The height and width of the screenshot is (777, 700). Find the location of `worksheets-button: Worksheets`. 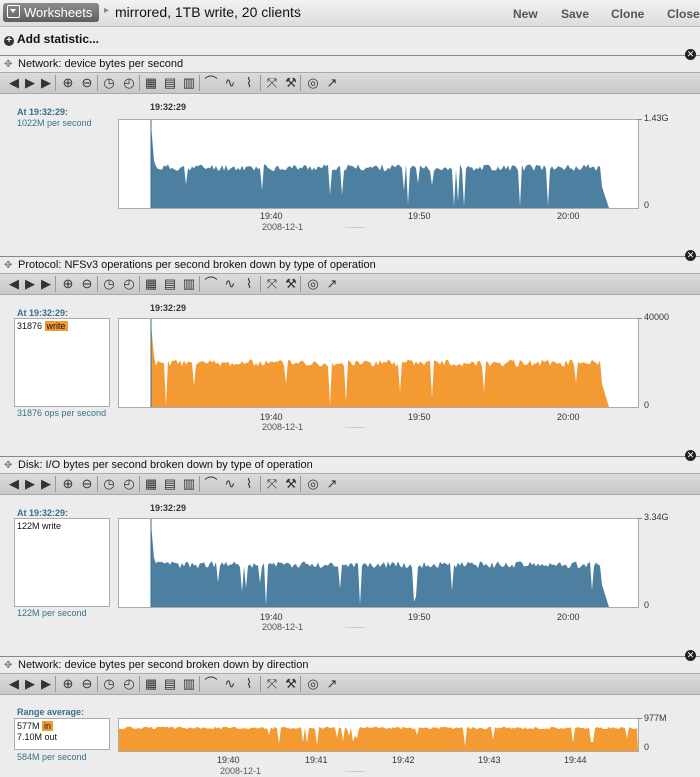

worksheets-button: Worksheets is located at coordinates (51, 12).